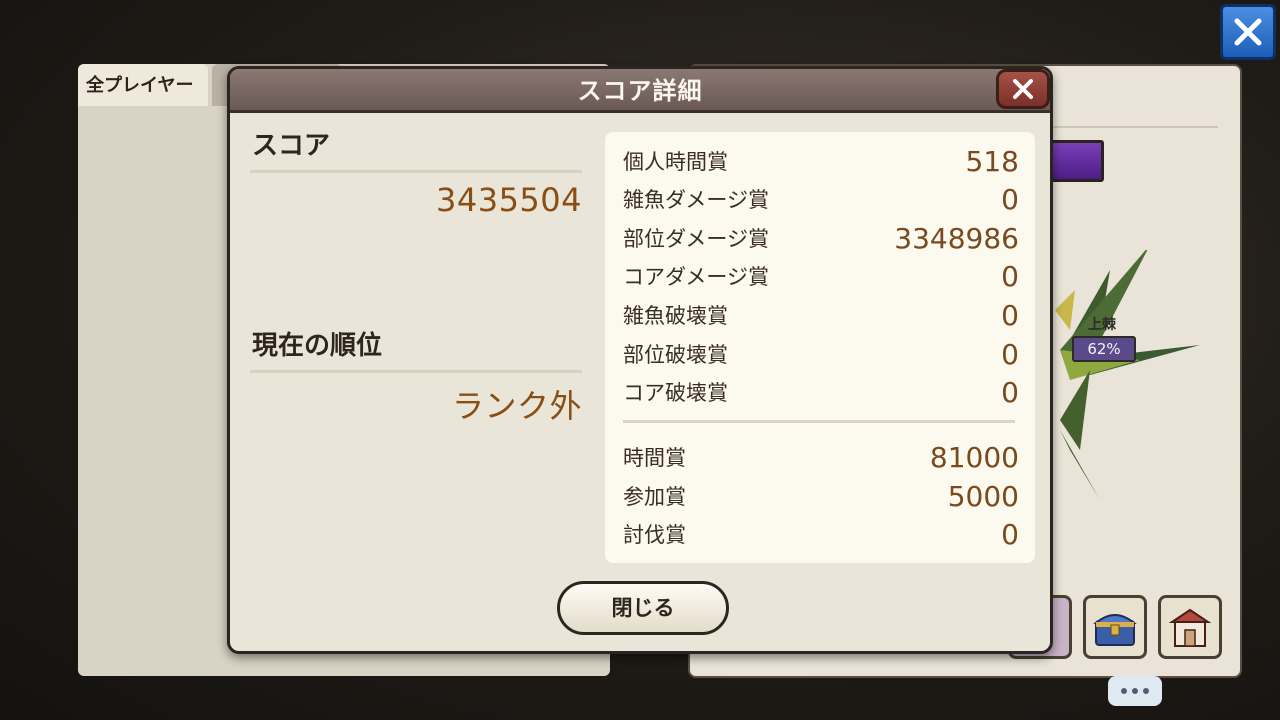 This screenshot has height=720, width=1280. Describe the element at coordinates (1124, 691) in the screenshot. I see `chat-bubble-icon` at that location.